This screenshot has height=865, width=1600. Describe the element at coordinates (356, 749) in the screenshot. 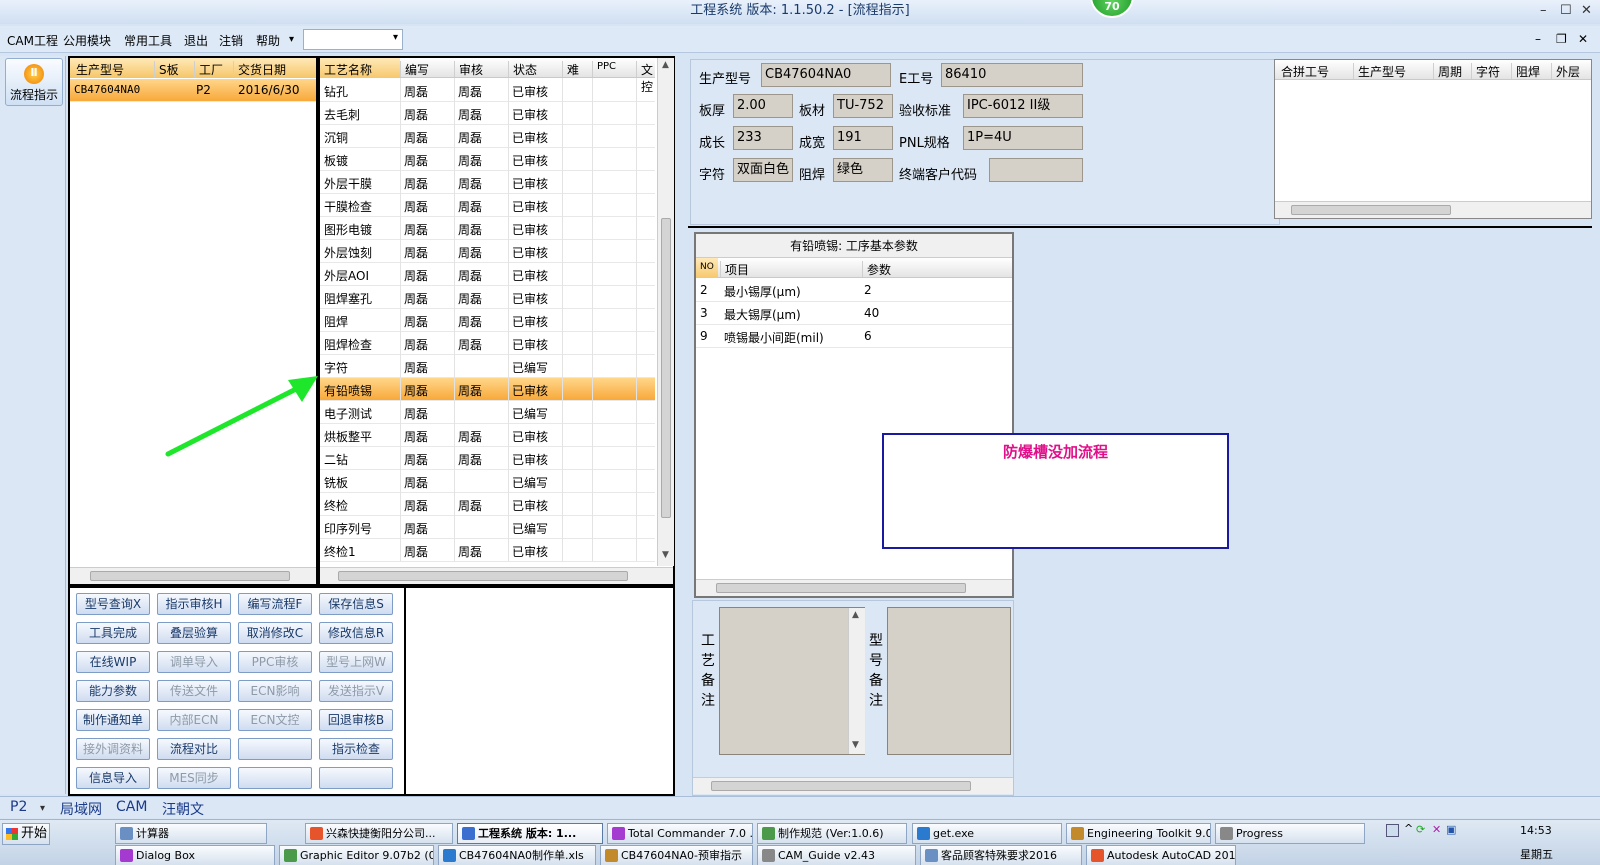

I see `action-button-23: 指示检查` at that location.